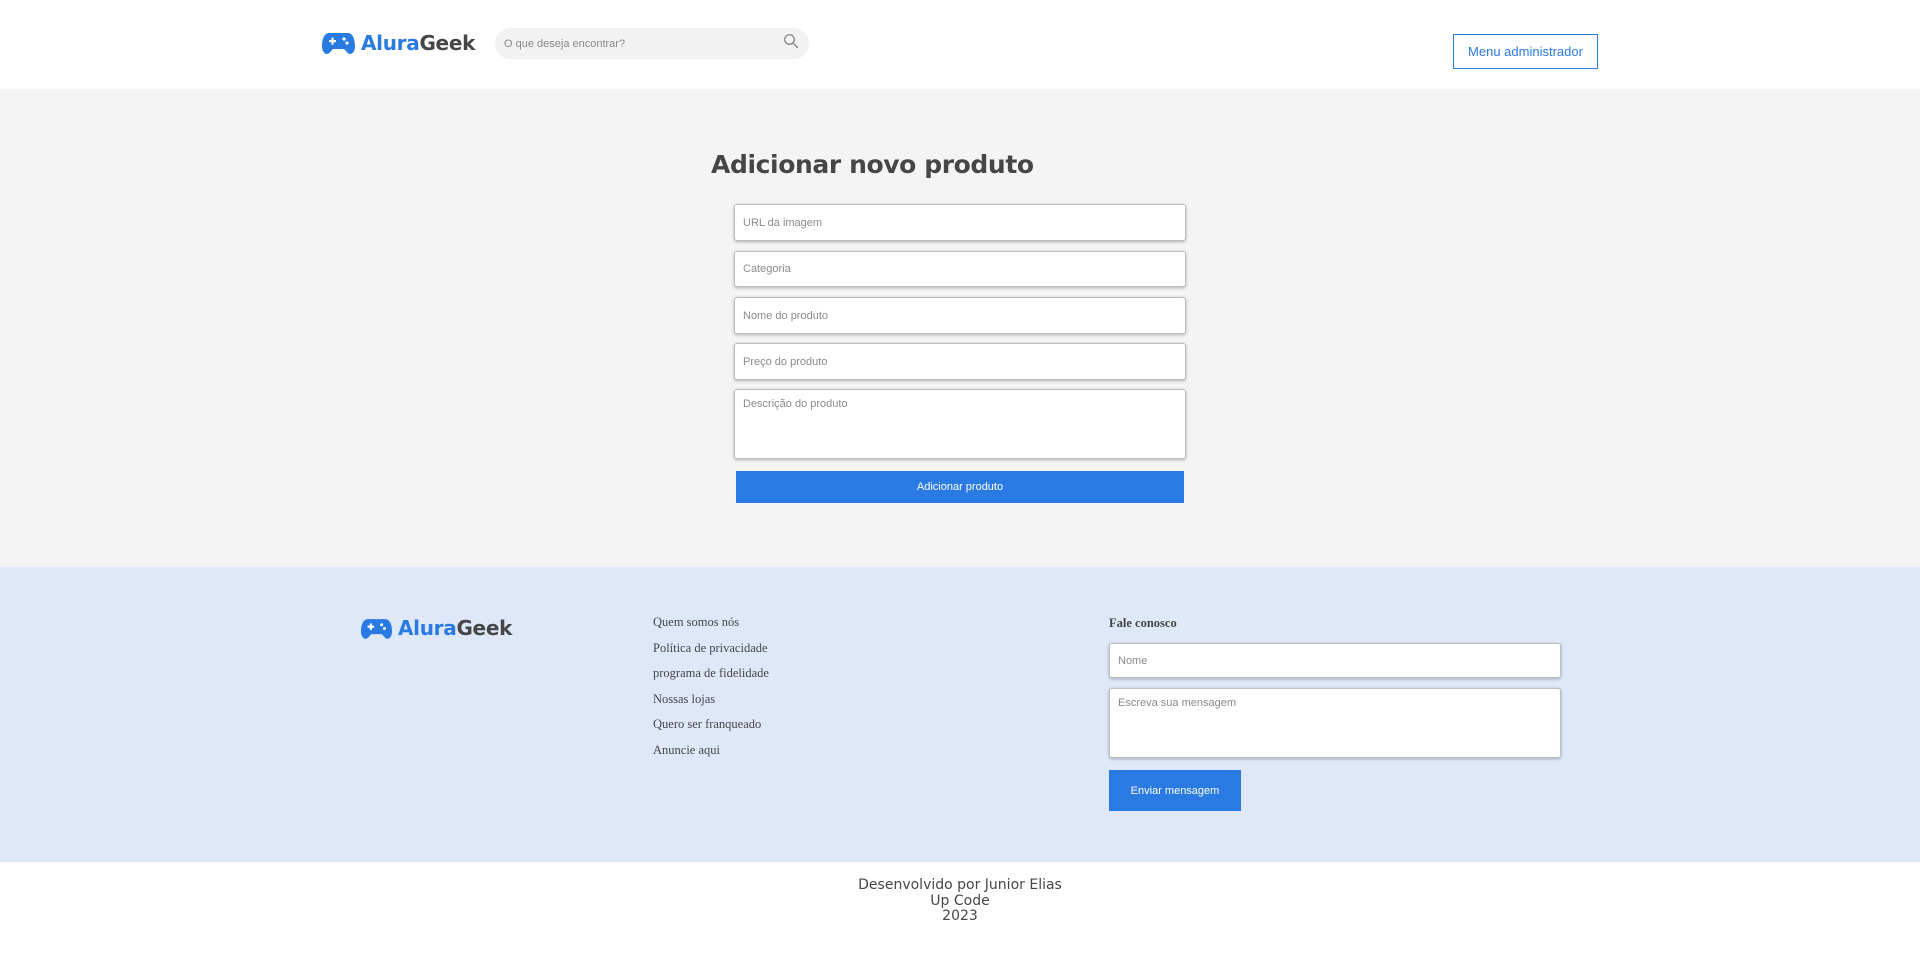  I want to click on footer-link-privacy: Política de privacidade, so click(711, 654).